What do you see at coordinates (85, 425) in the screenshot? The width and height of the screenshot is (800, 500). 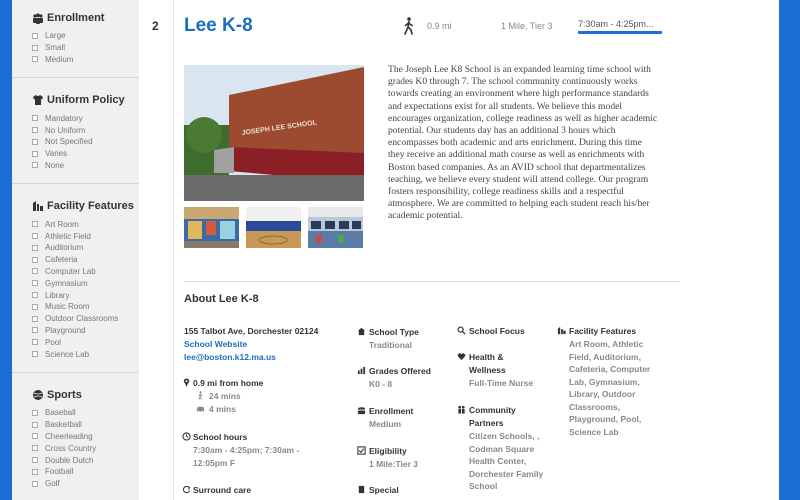 I see `filter-option-basketball: Basketball` at bounding box center [85, 425].